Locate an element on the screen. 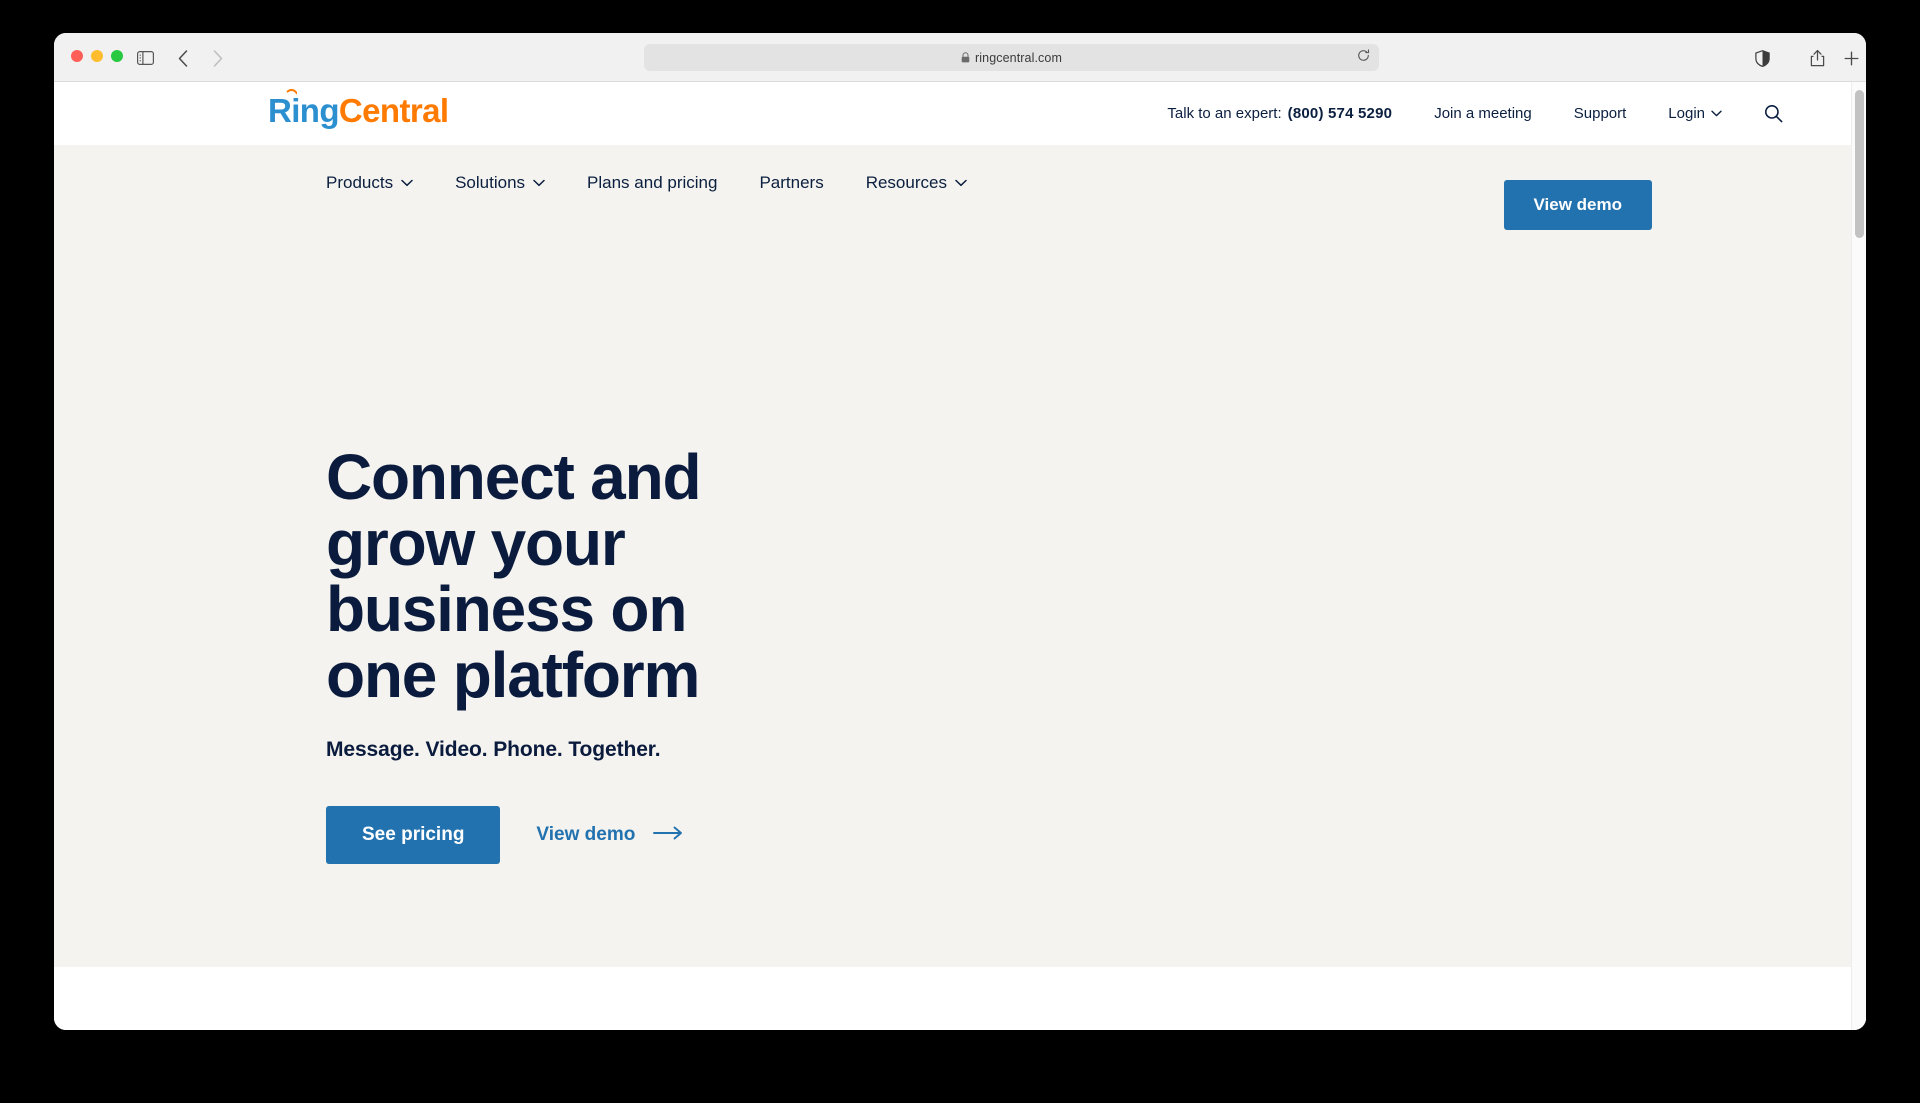  utility-item-support: Support is located at coordinates (1600, 113).